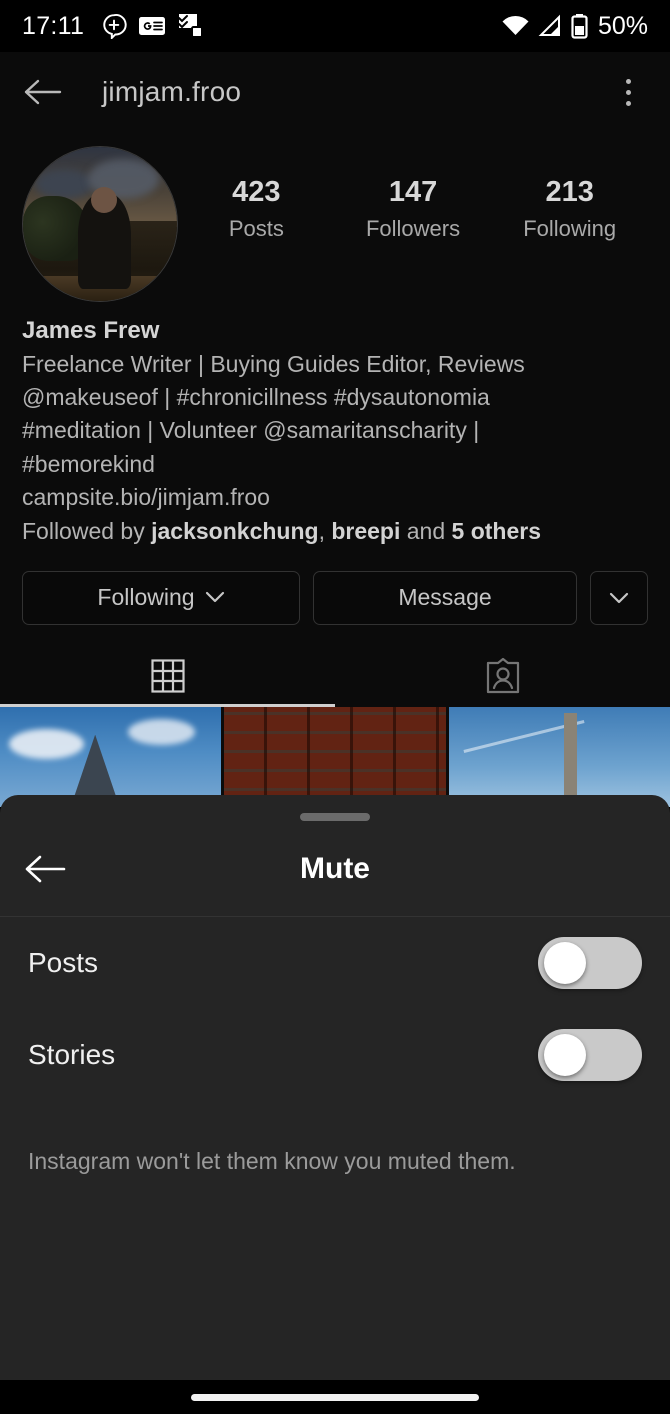 This screenshot has height=1414, width=670. What do you see at coordinates (413, 229) in the screenshot?
I see `stat-followers-label: Followers` at bounding box center [413, 229].